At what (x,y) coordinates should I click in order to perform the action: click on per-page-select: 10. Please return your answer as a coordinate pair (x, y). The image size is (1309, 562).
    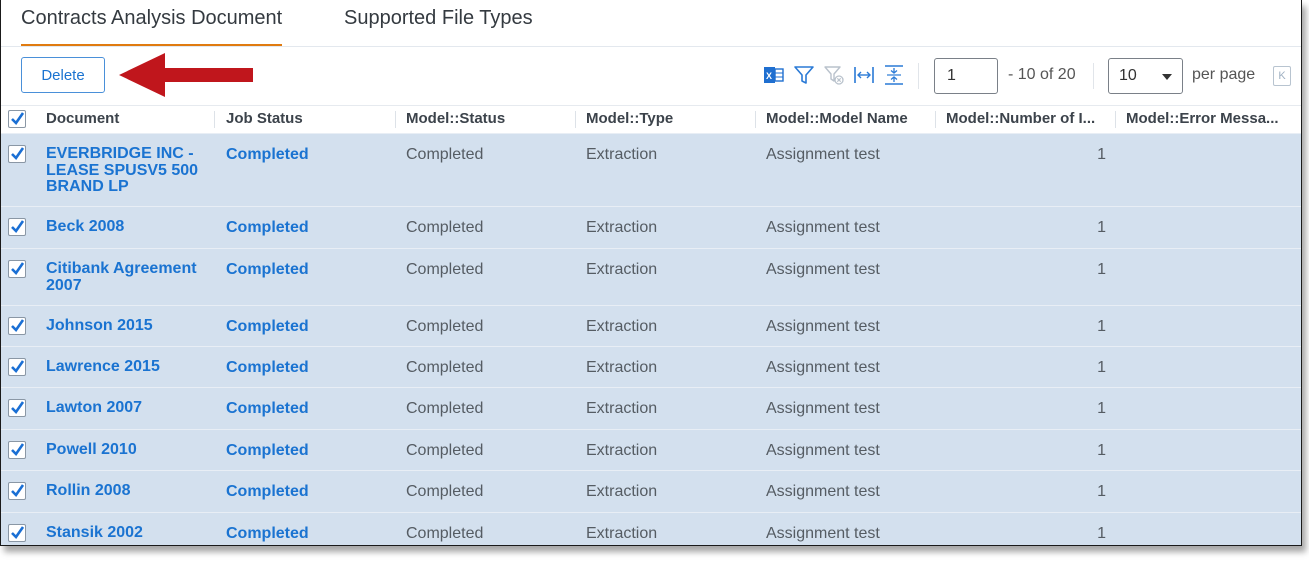
    Looking at the image, I should click on (1145, 76).